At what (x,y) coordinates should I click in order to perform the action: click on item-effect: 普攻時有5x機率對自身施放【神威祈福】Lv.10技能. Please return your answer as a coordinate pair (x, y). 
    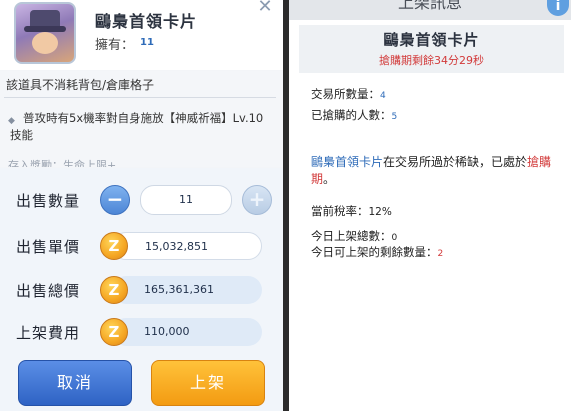
    Looking at the image, I should click on (137, 126).